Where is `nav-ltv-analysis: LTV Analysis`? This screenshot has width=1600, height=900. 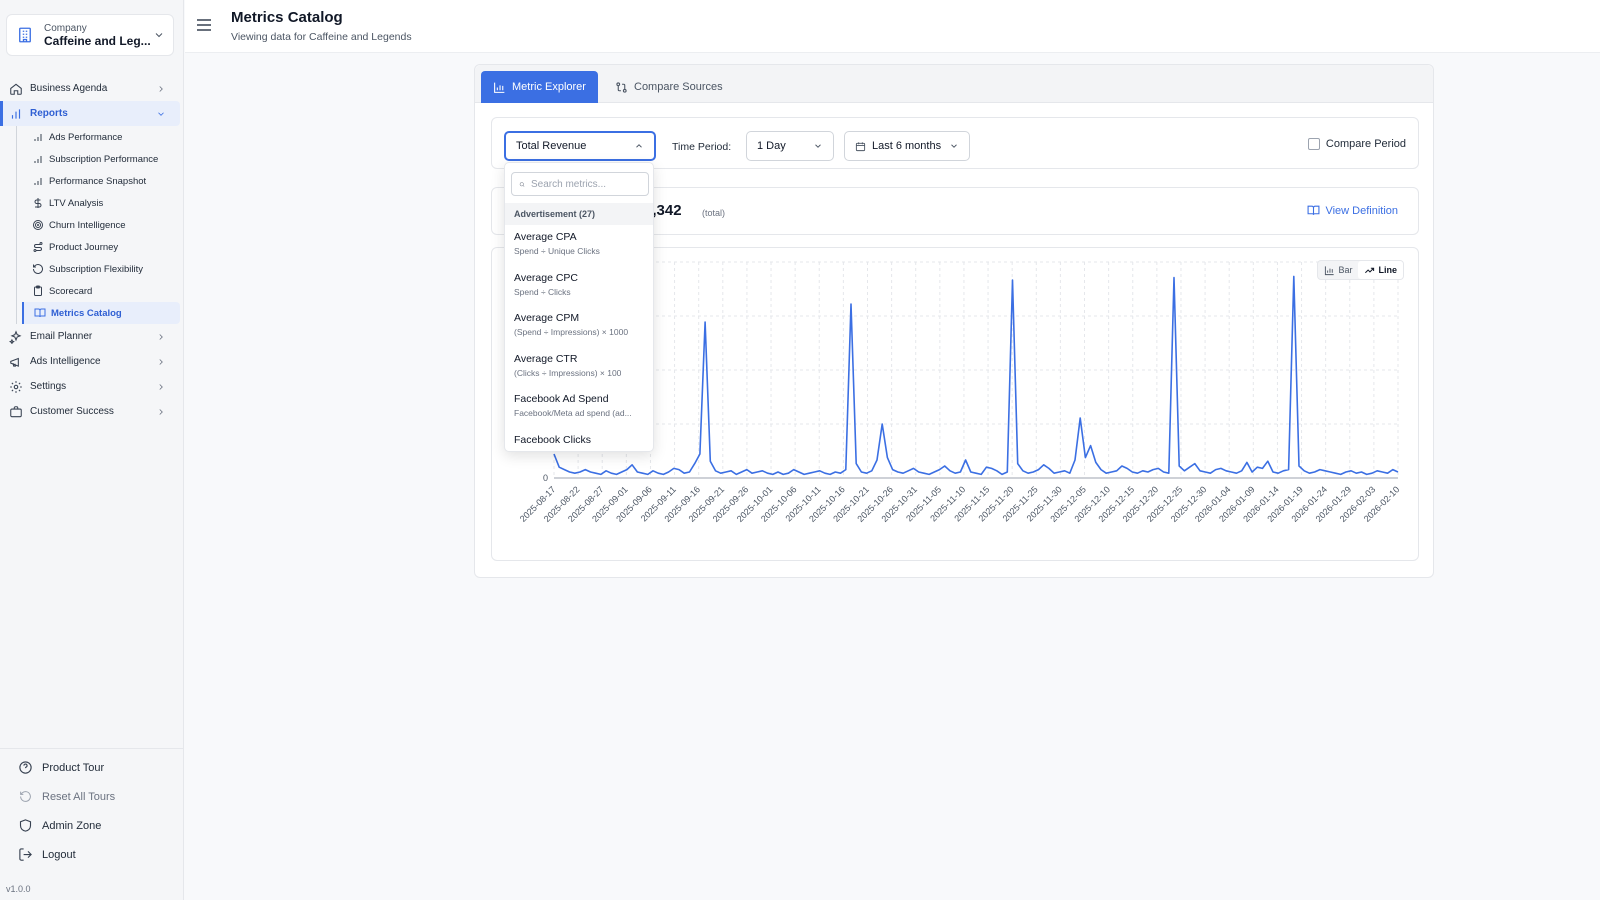
nav-ltv-analysis: LTV Analysis is located at coordinates (90, 203).